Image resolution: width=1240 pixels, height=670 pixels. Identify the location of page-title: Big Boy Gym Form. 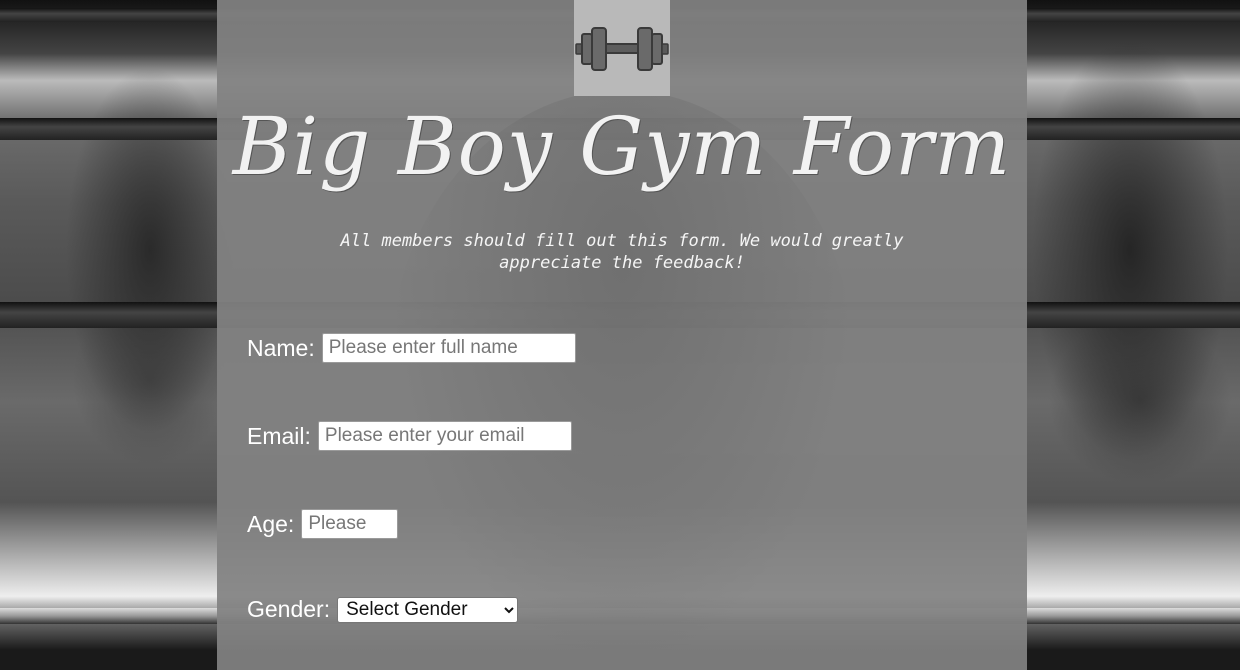
(622, 146).